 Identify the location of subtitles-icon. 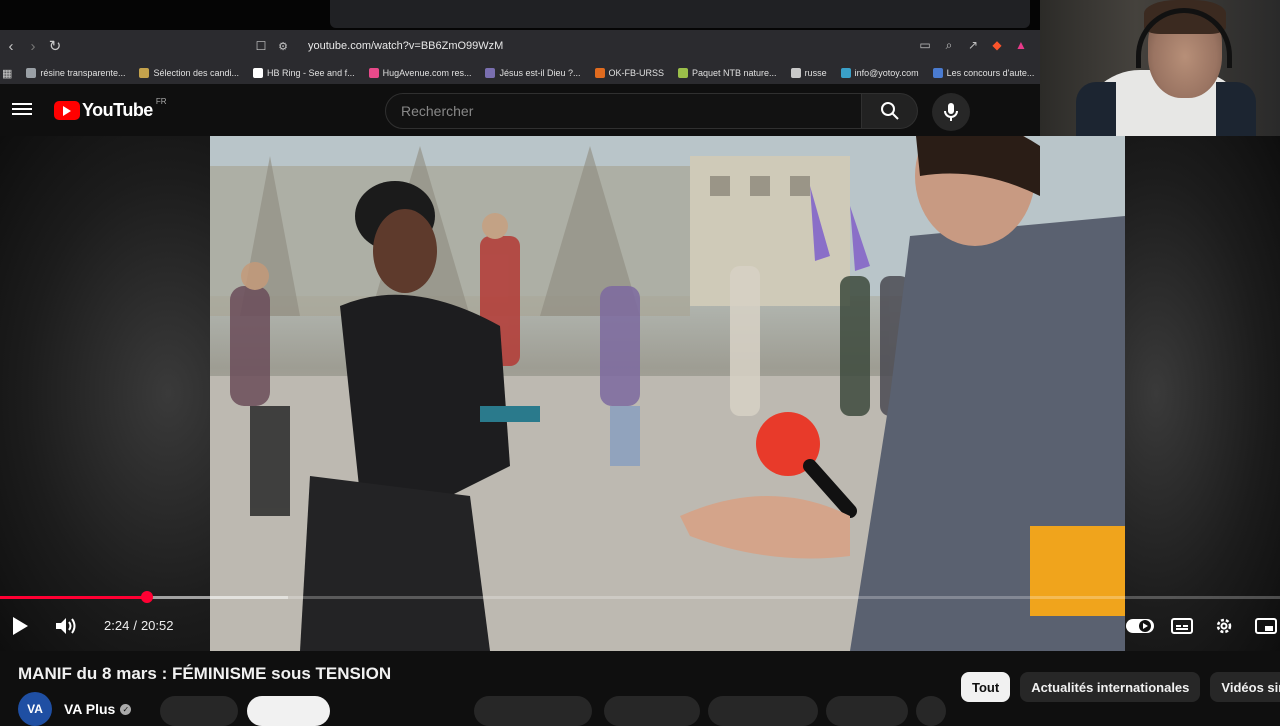
(1182, 626).